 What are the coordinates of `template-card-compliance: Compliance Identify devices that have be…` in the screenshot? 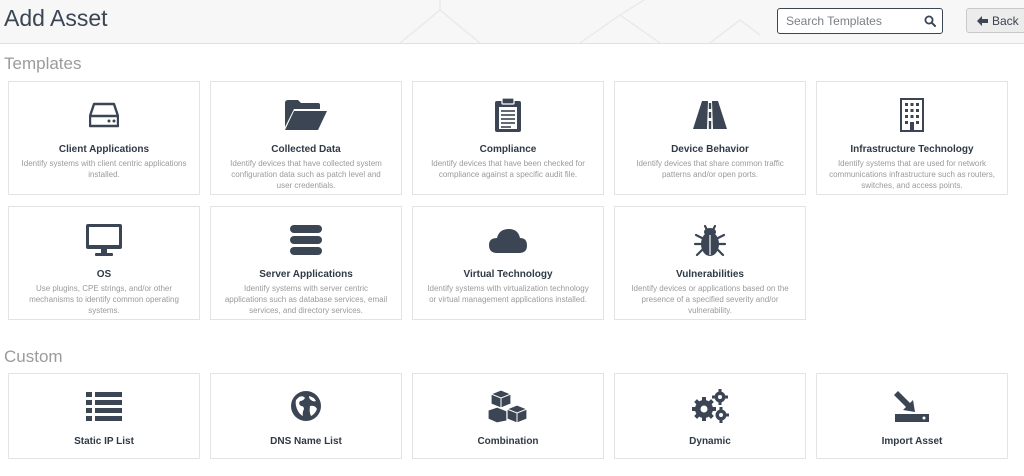 It's located at (508, 138).